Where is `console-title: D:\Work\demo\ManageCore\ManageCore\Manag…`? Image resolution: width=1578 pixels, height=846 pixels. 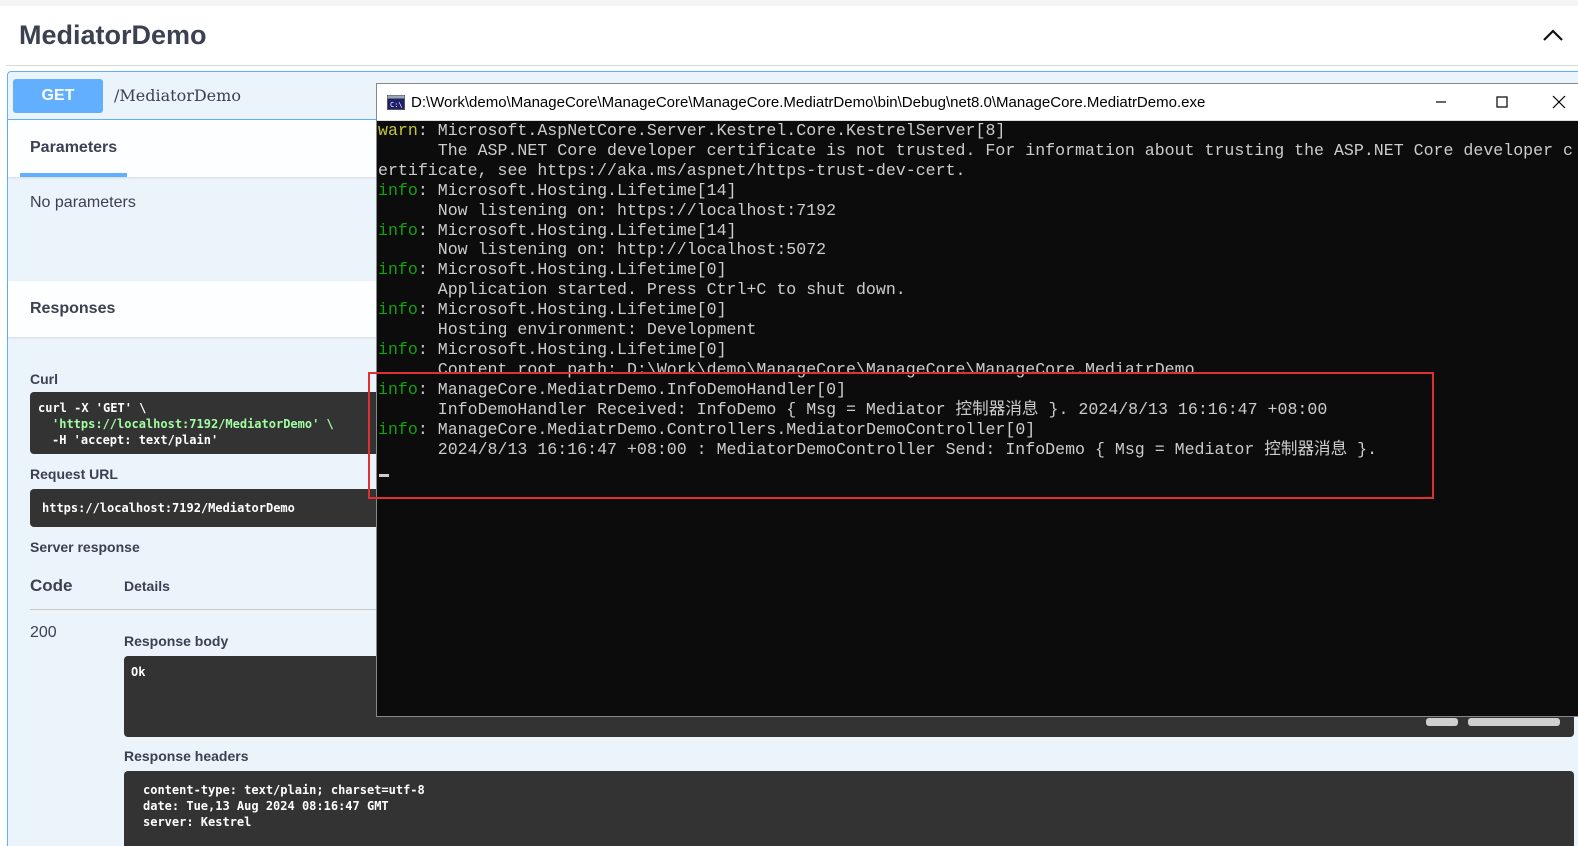 console-title: D:\Work\demo\ManageCore\ManageCore\Manag… is located at coordinates (808, 102).